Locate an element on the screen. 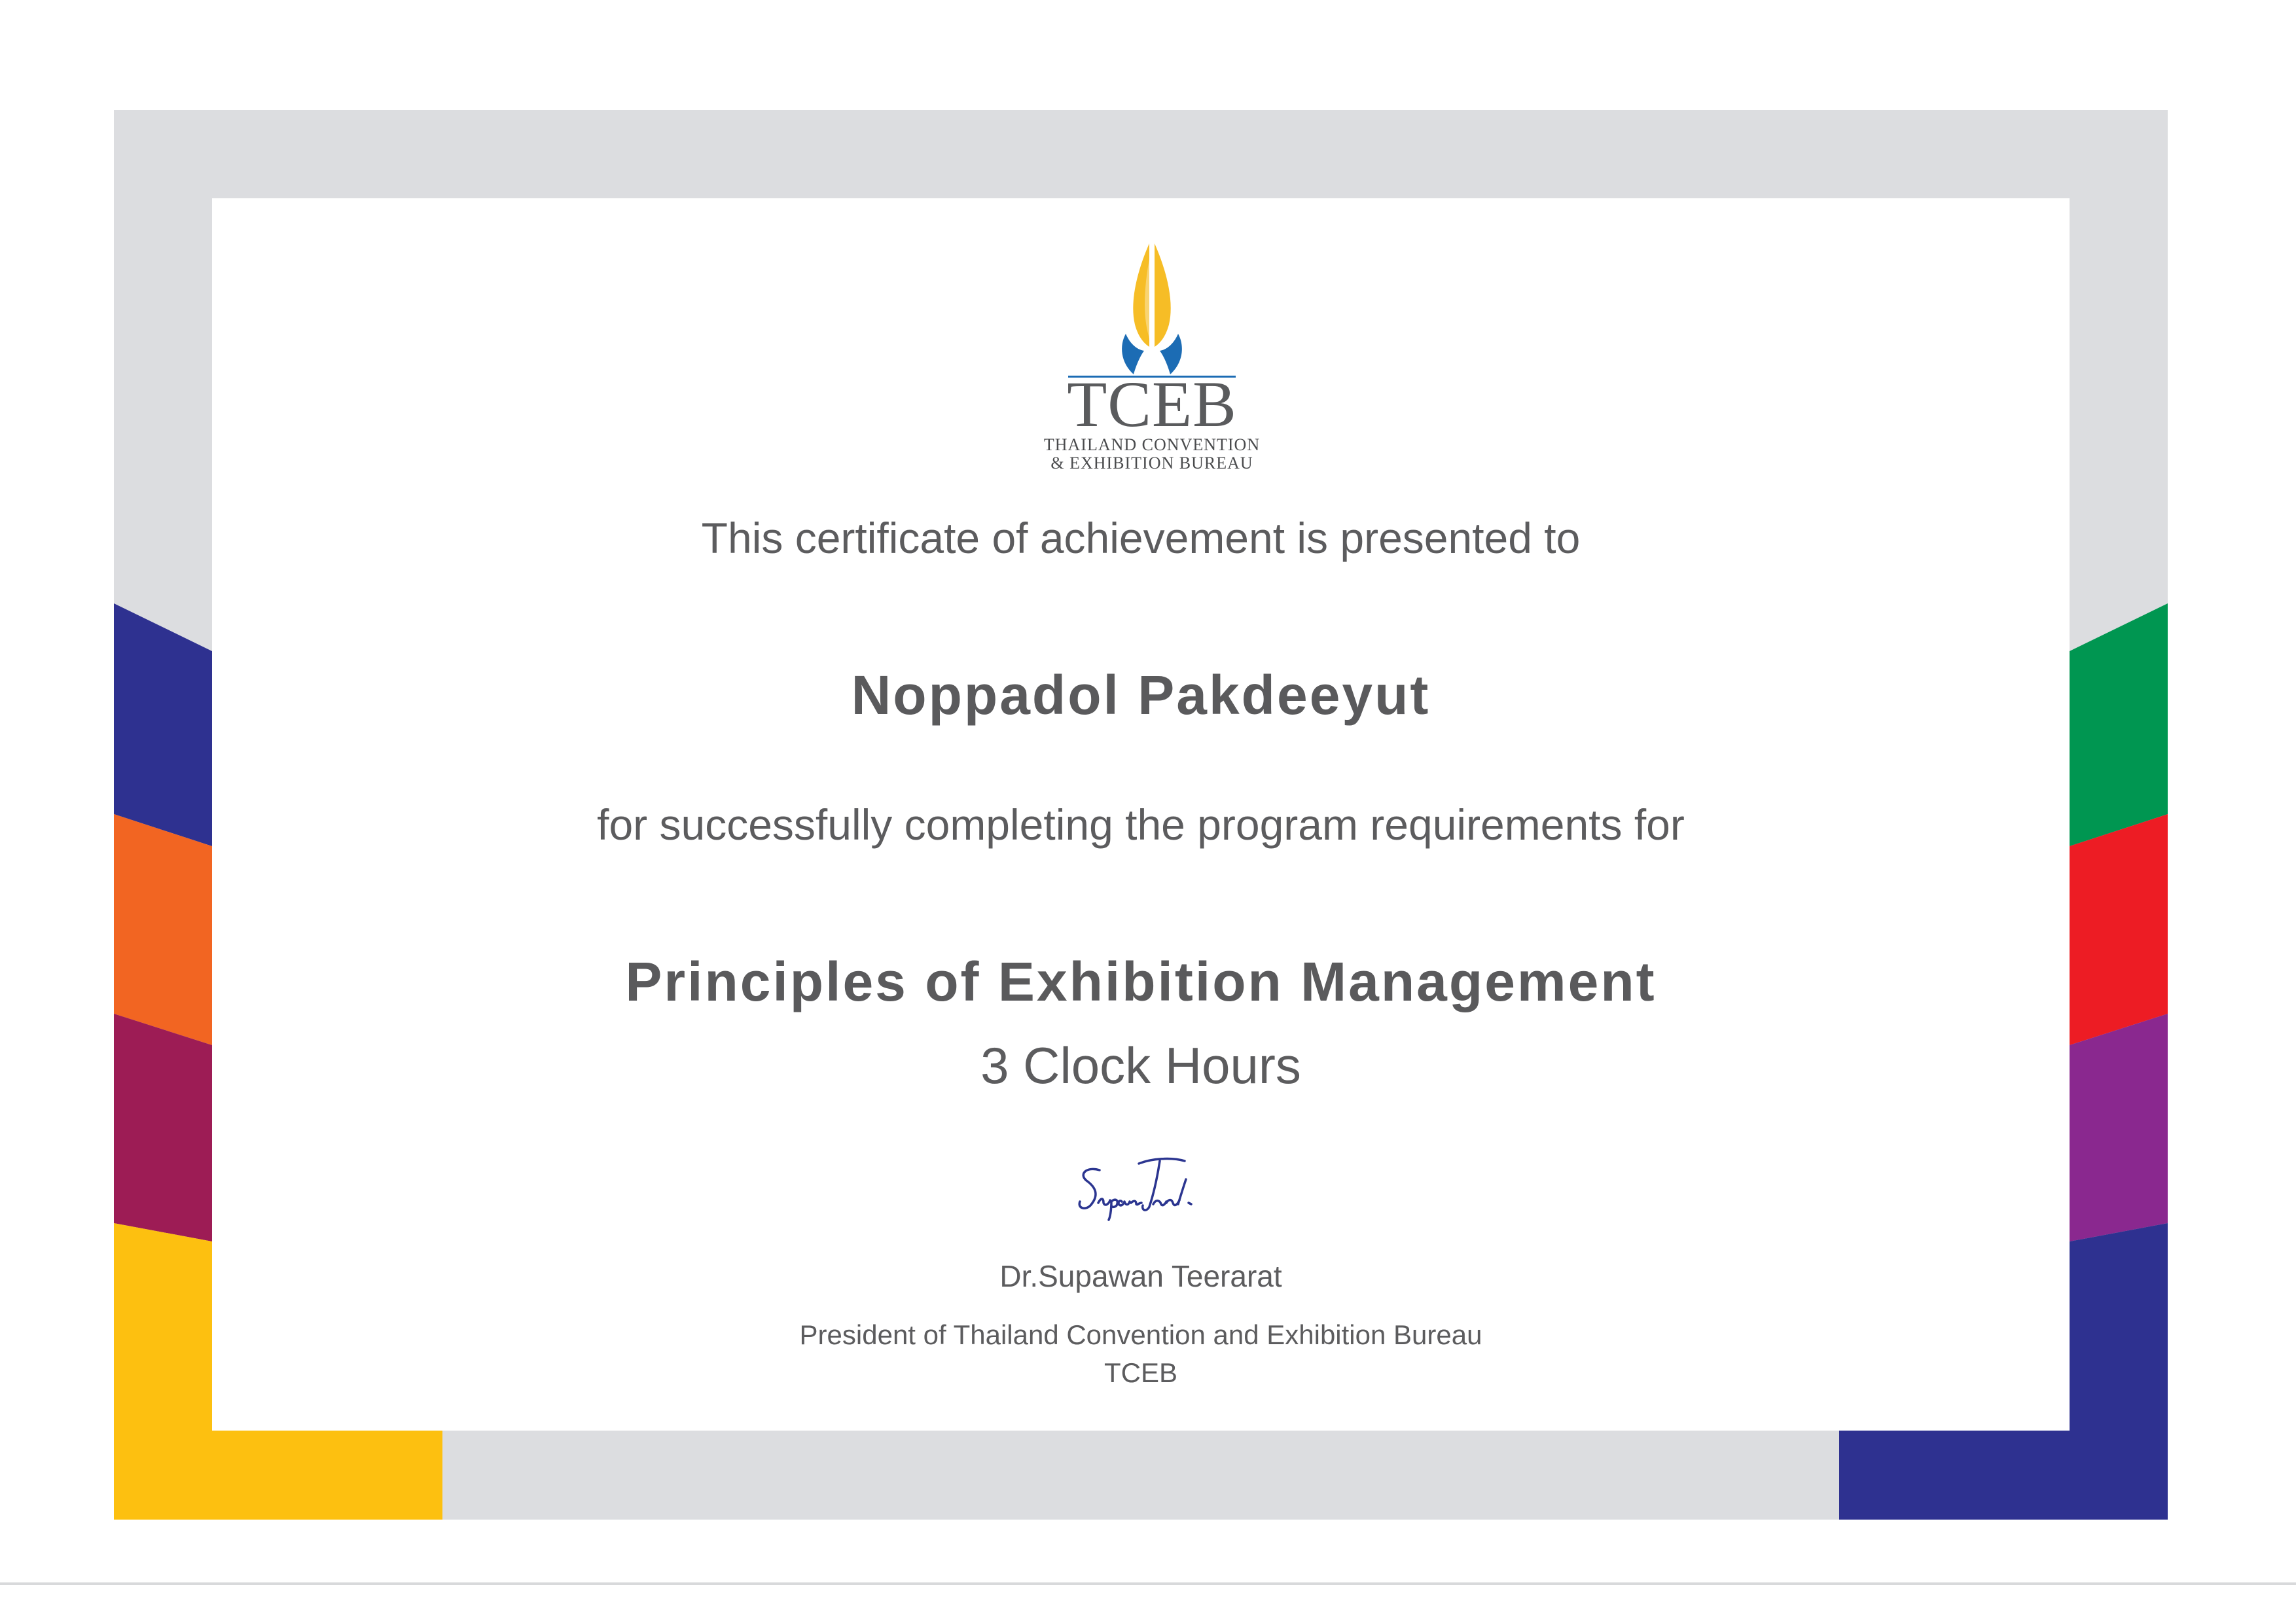 The width and height of the screenshot is (2296, 1623). recipient-name: Noppadol Pakdeeyut is located at coordinates (1141, 695).